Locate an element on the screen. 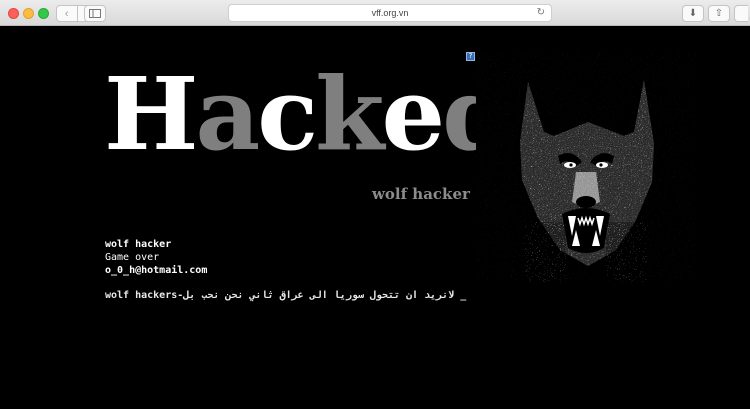 This screenshot has height=409, width=750. share-icon: ⇧ is located at coordinates (719, 13).